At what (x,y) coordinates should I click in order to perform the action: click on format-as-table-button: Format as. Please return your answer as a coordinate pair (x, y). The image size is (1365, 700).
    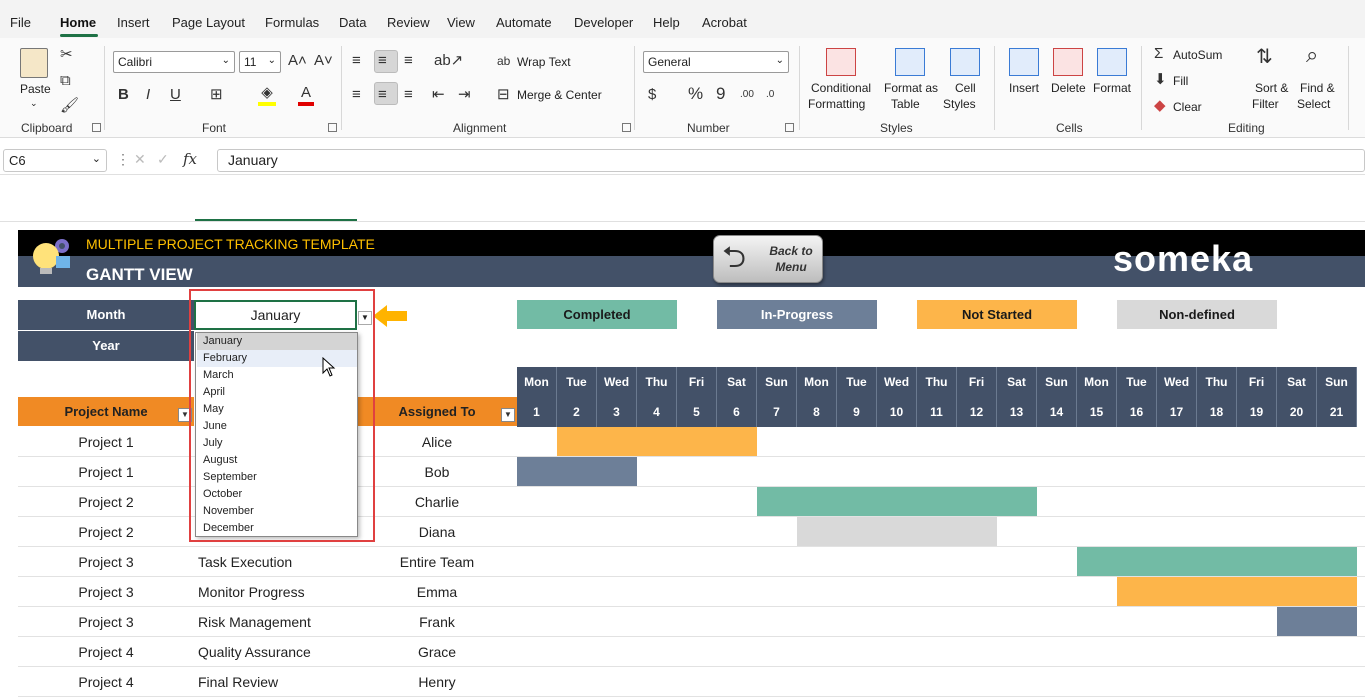
    Looking at the image, I should click on (911, 88).